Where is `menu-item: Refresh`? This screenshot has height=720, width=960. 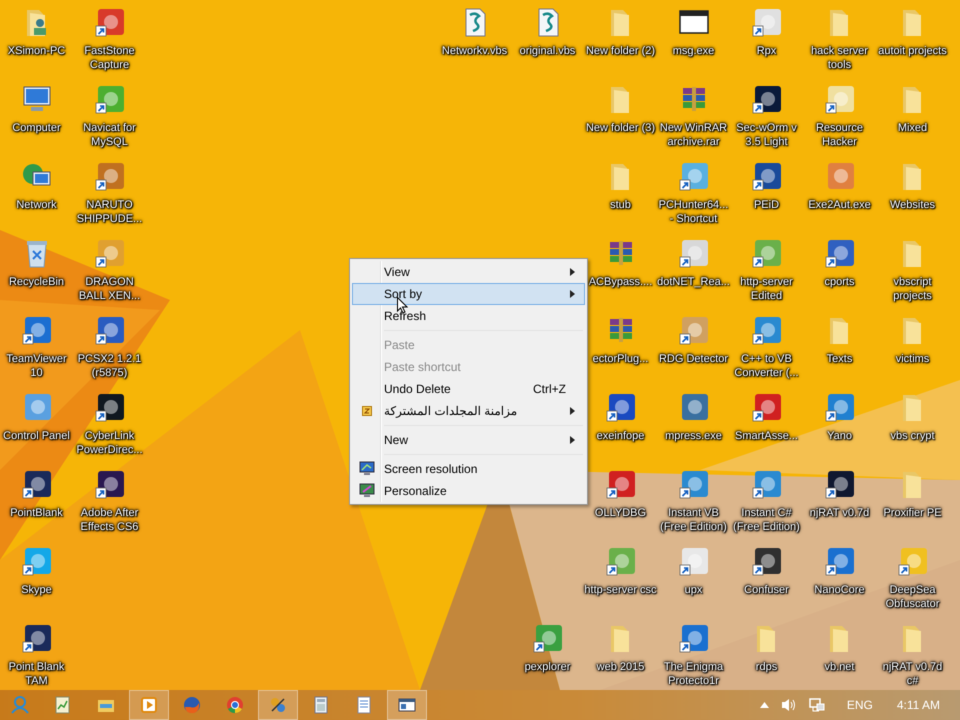
menu-item: Refresh is located at coordinates (468, 316).